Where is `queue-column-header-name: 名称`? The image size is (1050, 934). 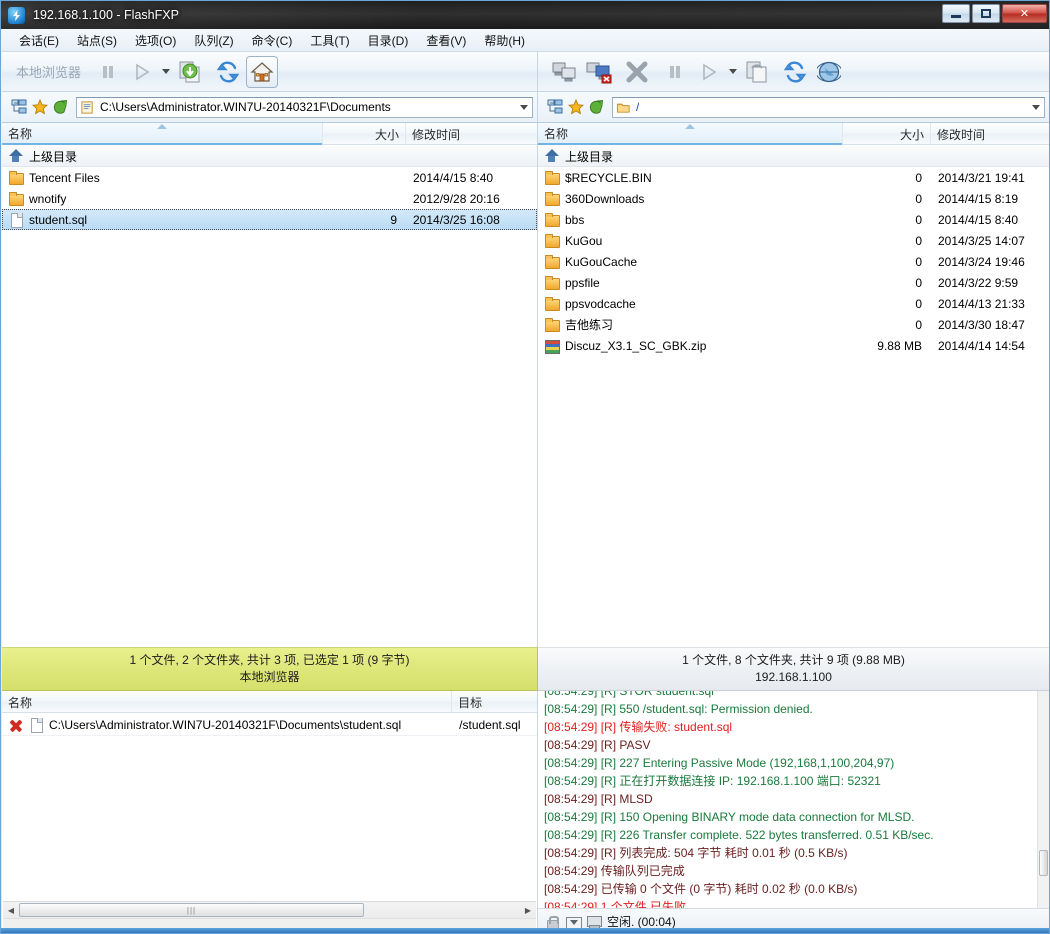 queue-column-header-name: 名称 is located at coordinates (226, 702).